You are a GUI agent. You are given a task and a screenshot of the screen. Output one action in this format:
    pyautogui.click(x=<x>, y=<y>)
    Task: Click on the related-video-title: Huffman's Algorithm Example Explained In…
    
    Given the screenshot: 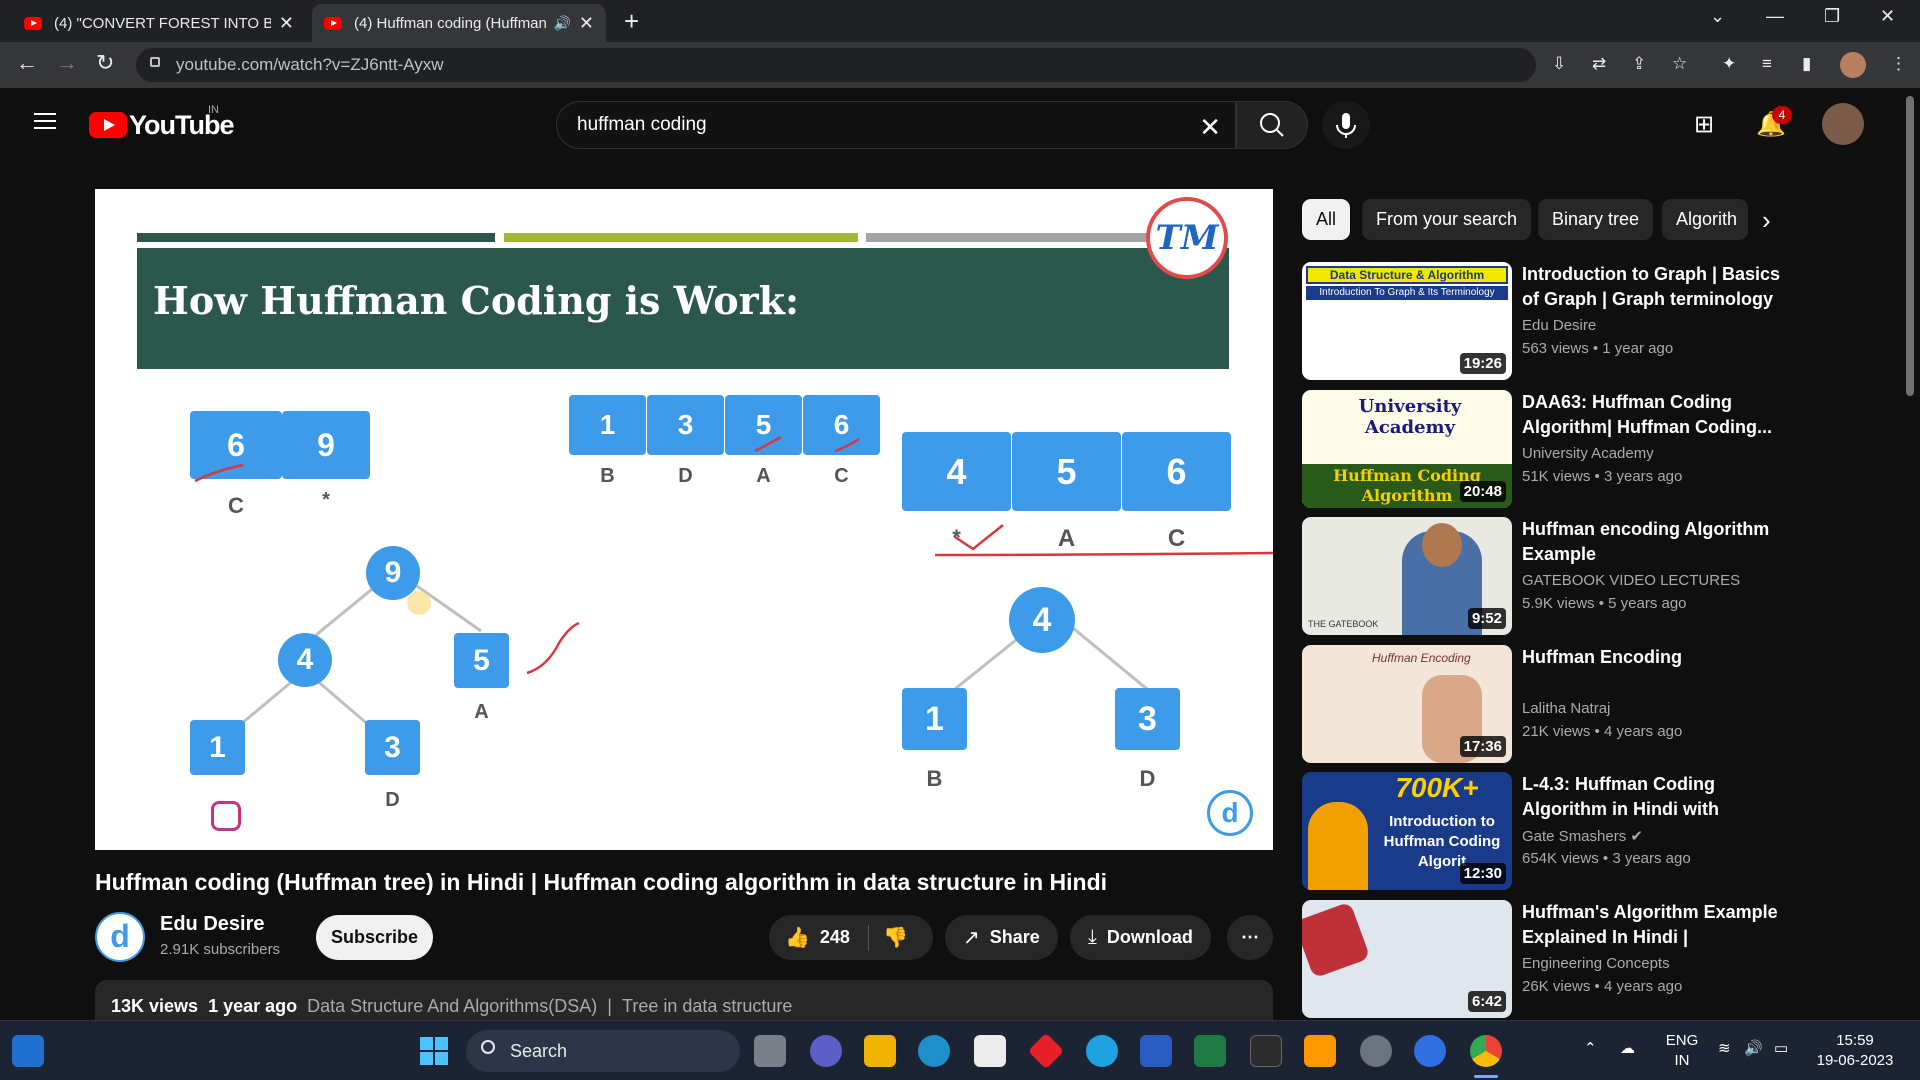 What is the action you would take?
    pyautogui.click(x=1653, y=925)
    